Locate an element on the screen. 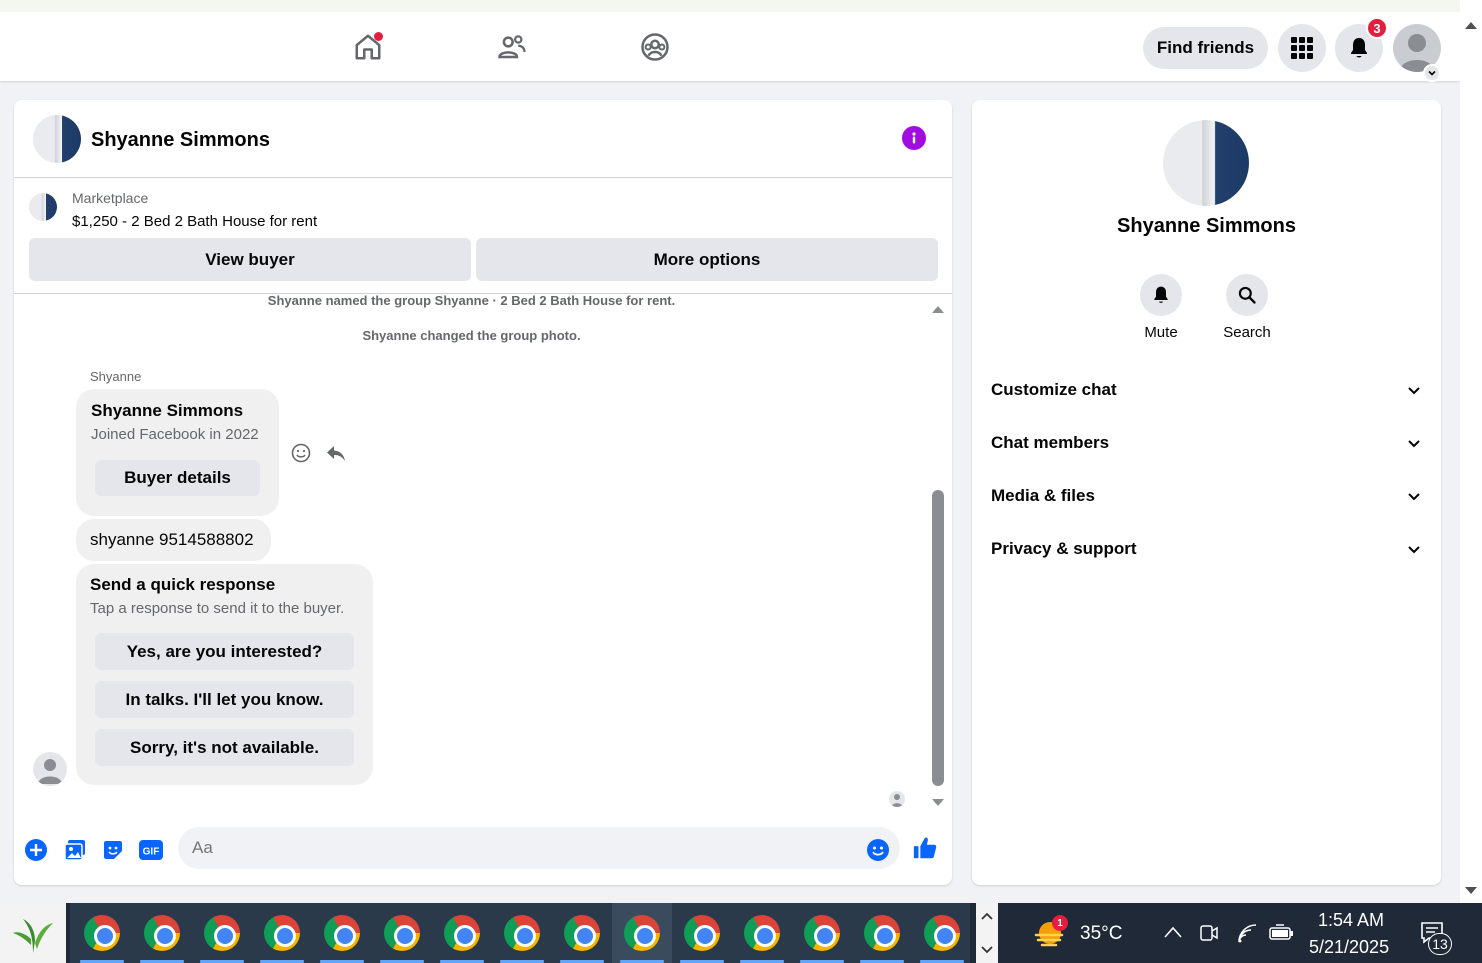  photo-icon is located at coordinates (75, 850).